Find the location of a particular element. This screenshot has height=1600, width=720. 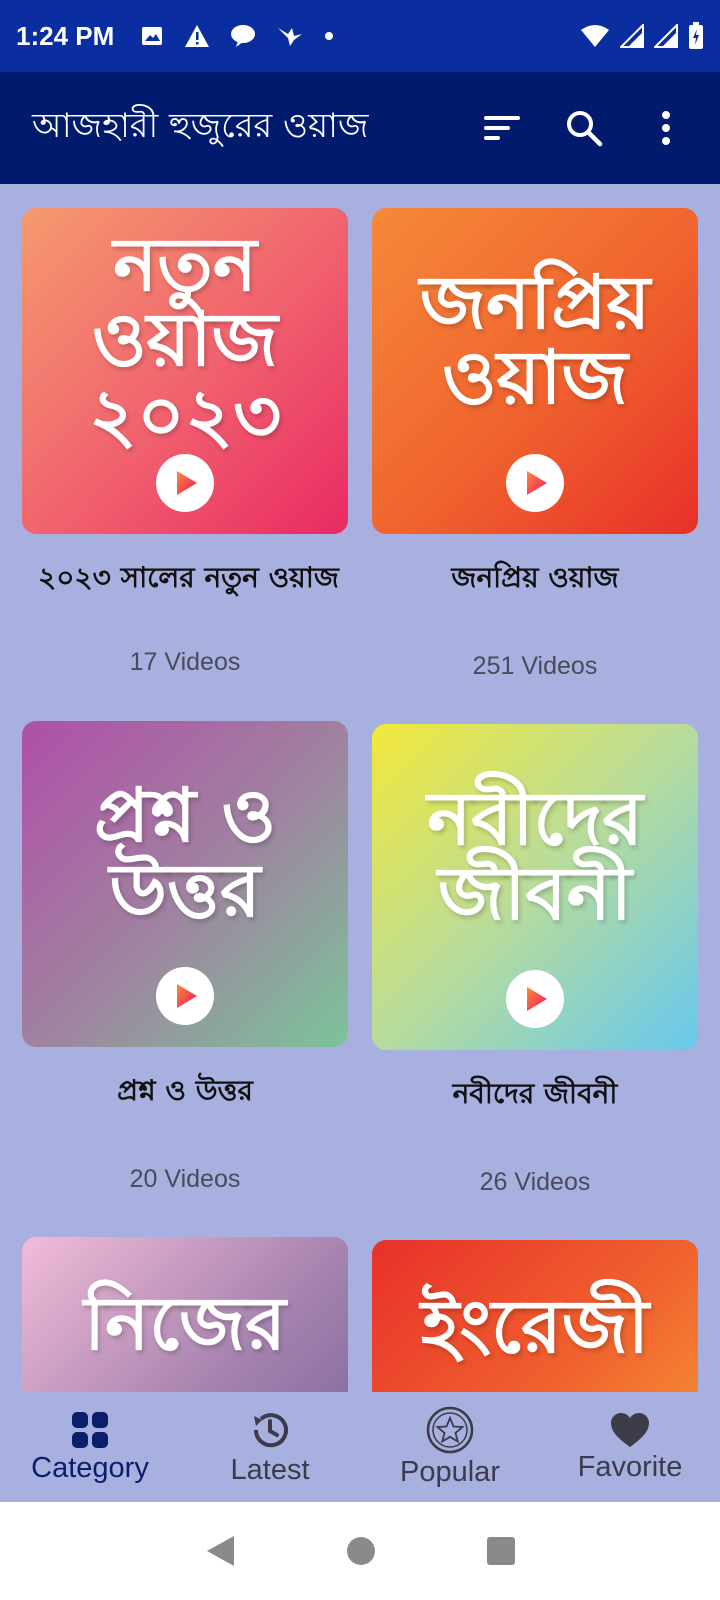

nav-category: Category is located at coordinates (90, 1447).